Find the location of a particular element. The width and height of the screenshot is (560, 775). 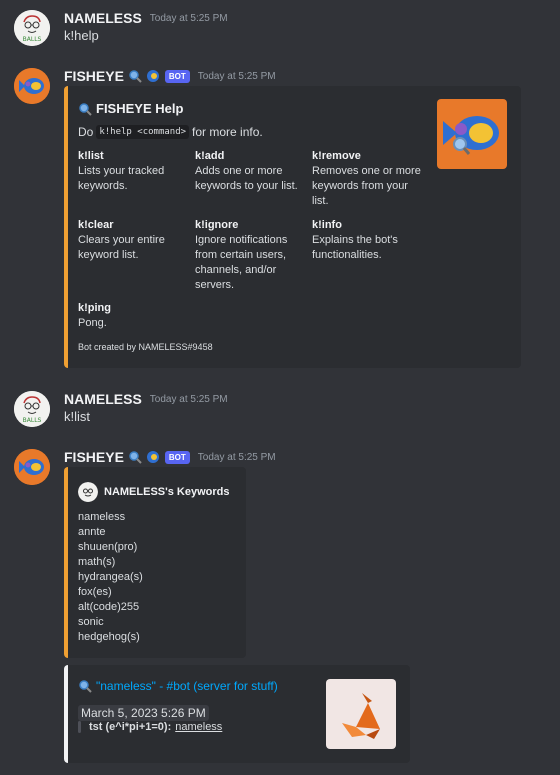

field-value: Explains the bot's functionalities. is located at coordinates (355, 247).